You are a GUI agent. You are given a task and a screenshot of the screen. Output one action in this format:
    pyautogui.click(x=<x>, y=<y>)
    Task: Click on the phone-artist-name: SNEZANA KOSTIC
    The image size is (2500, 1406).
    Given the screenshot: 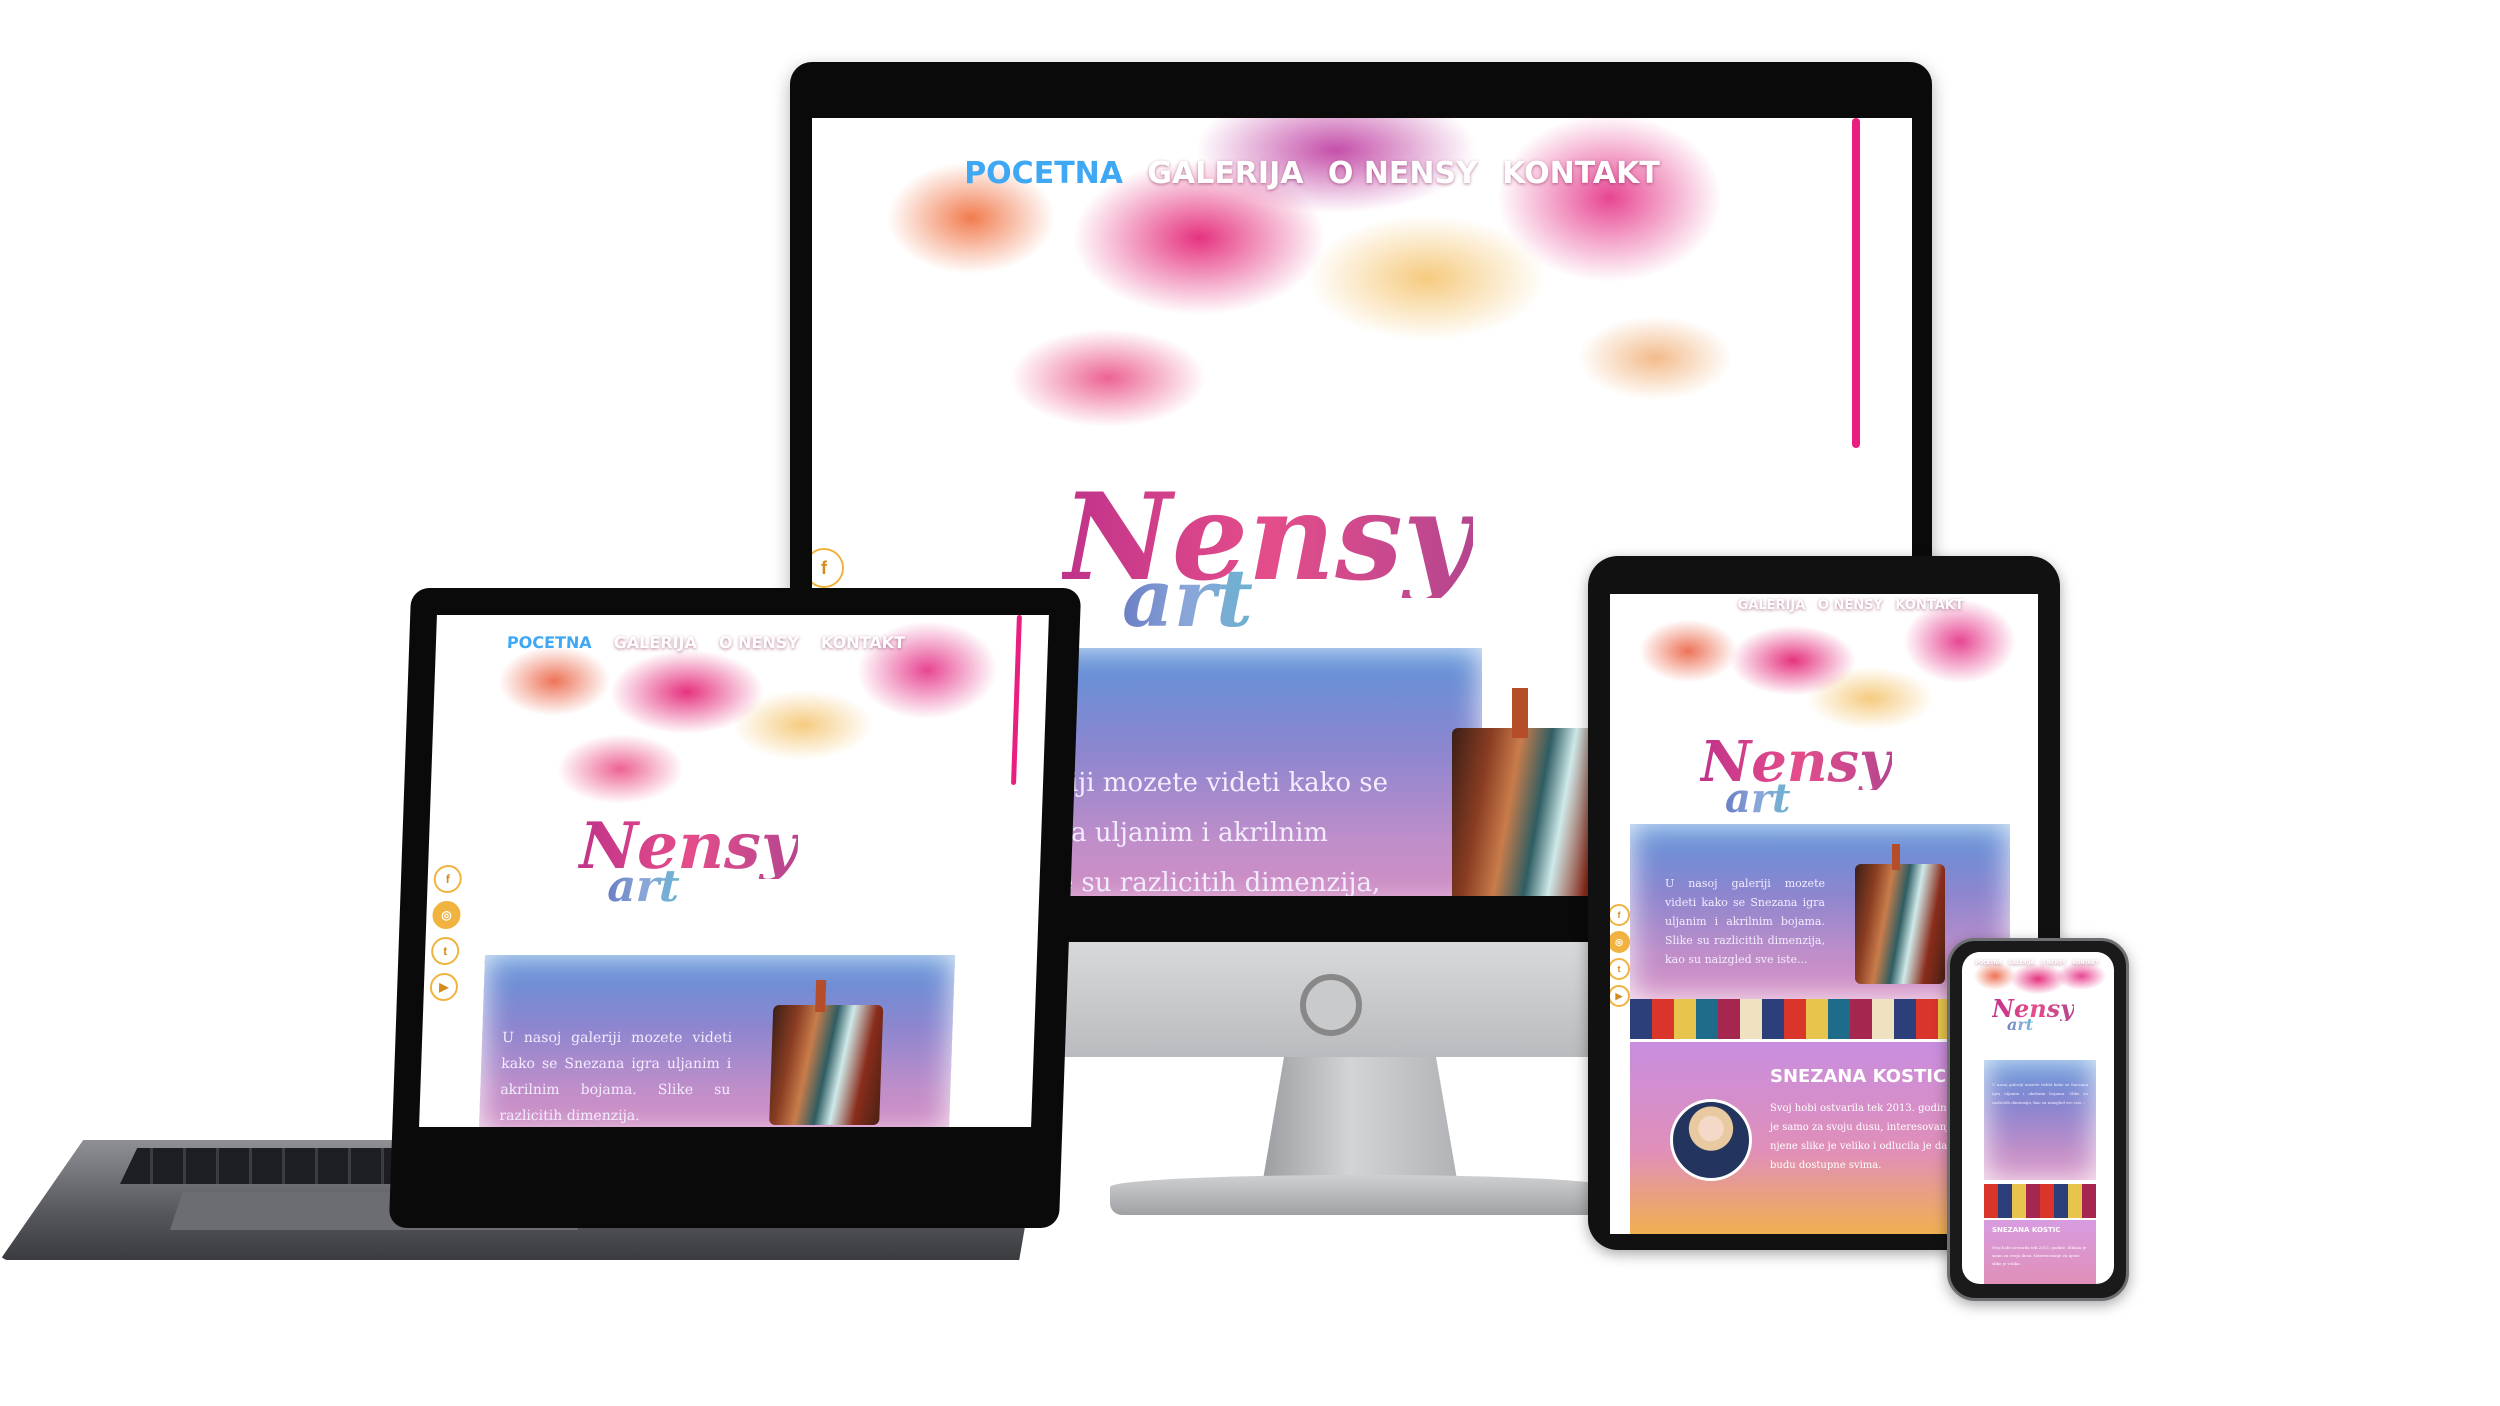 What is the action you would take?
    pyautogui.click(x=2026, y=1230)
    